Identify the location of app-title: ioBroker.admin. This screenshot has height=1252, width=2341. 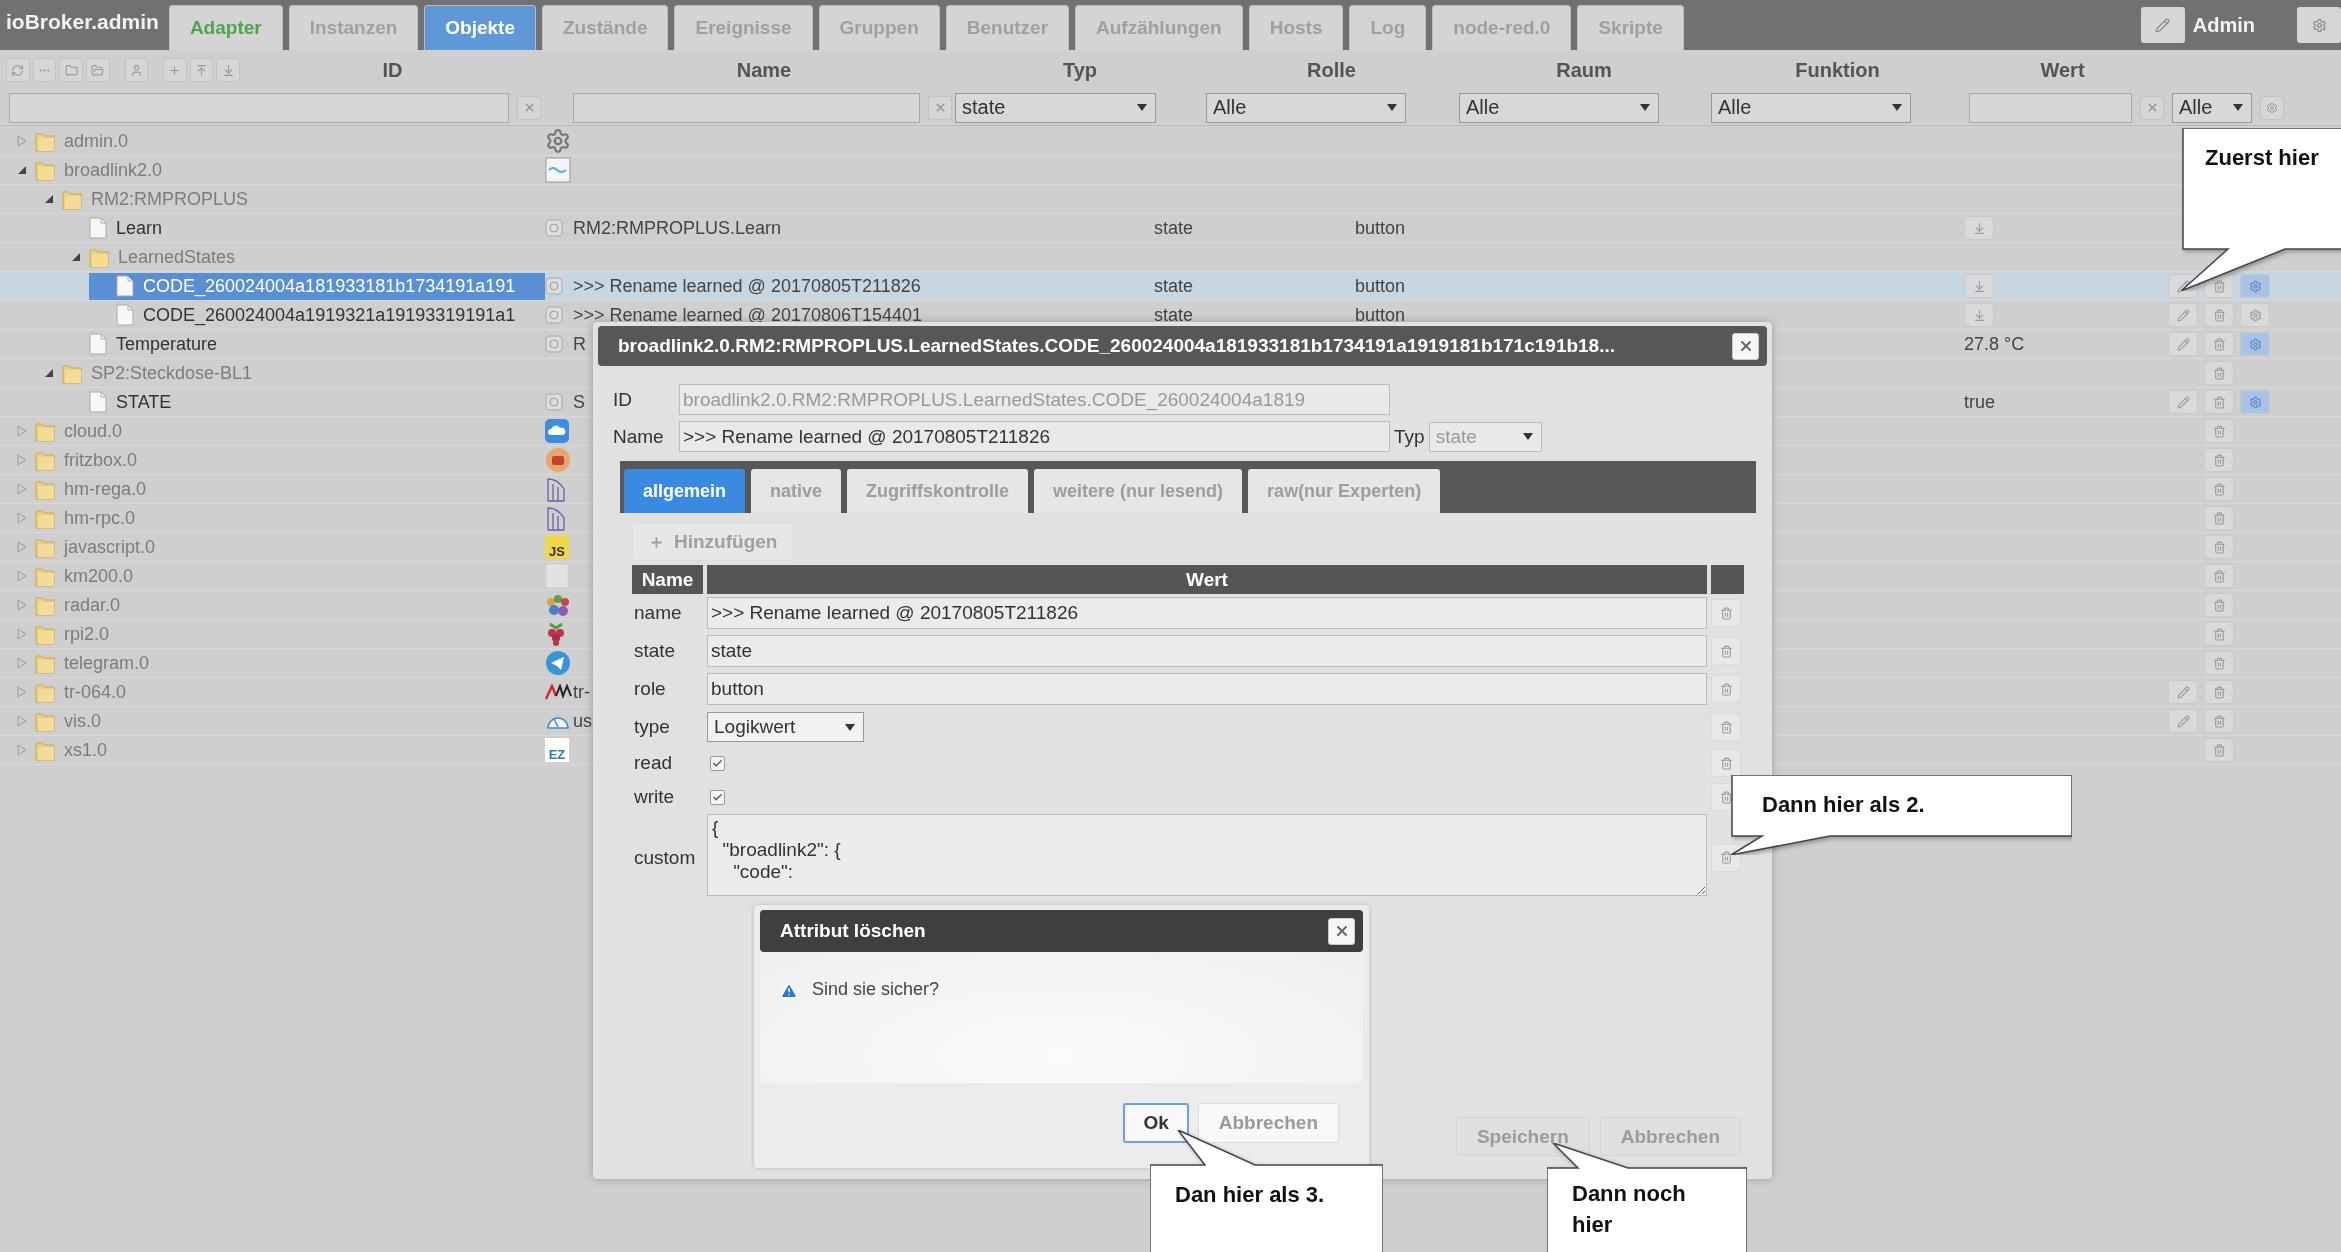
(82, 22).